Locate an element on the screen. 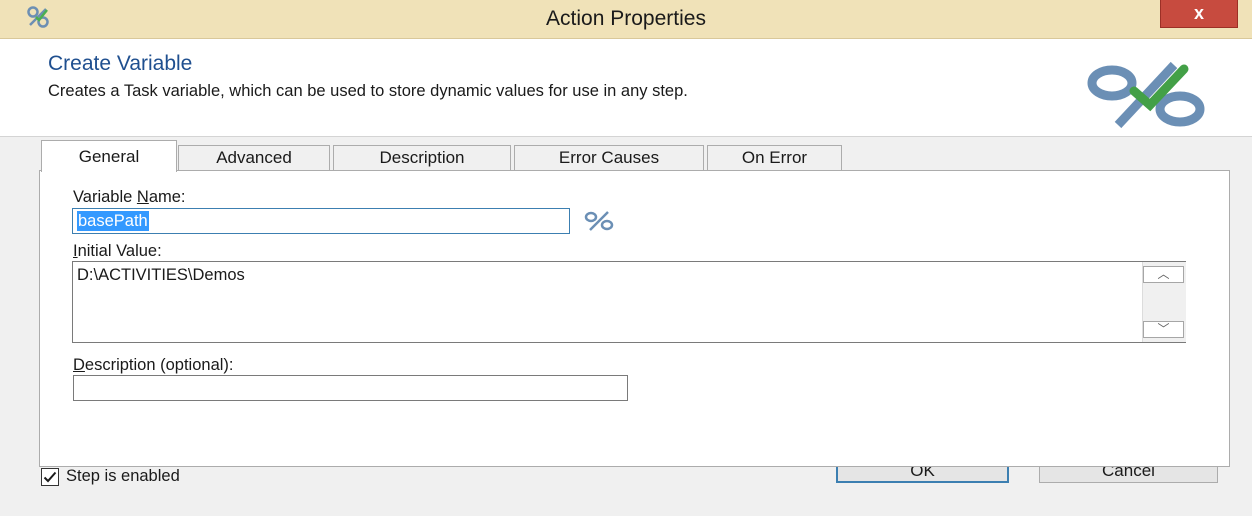 Image resolution: width=1252 pixels, height=516 pixels. scroll-down-button: ﹀ is located at coordinates (1163, 329).